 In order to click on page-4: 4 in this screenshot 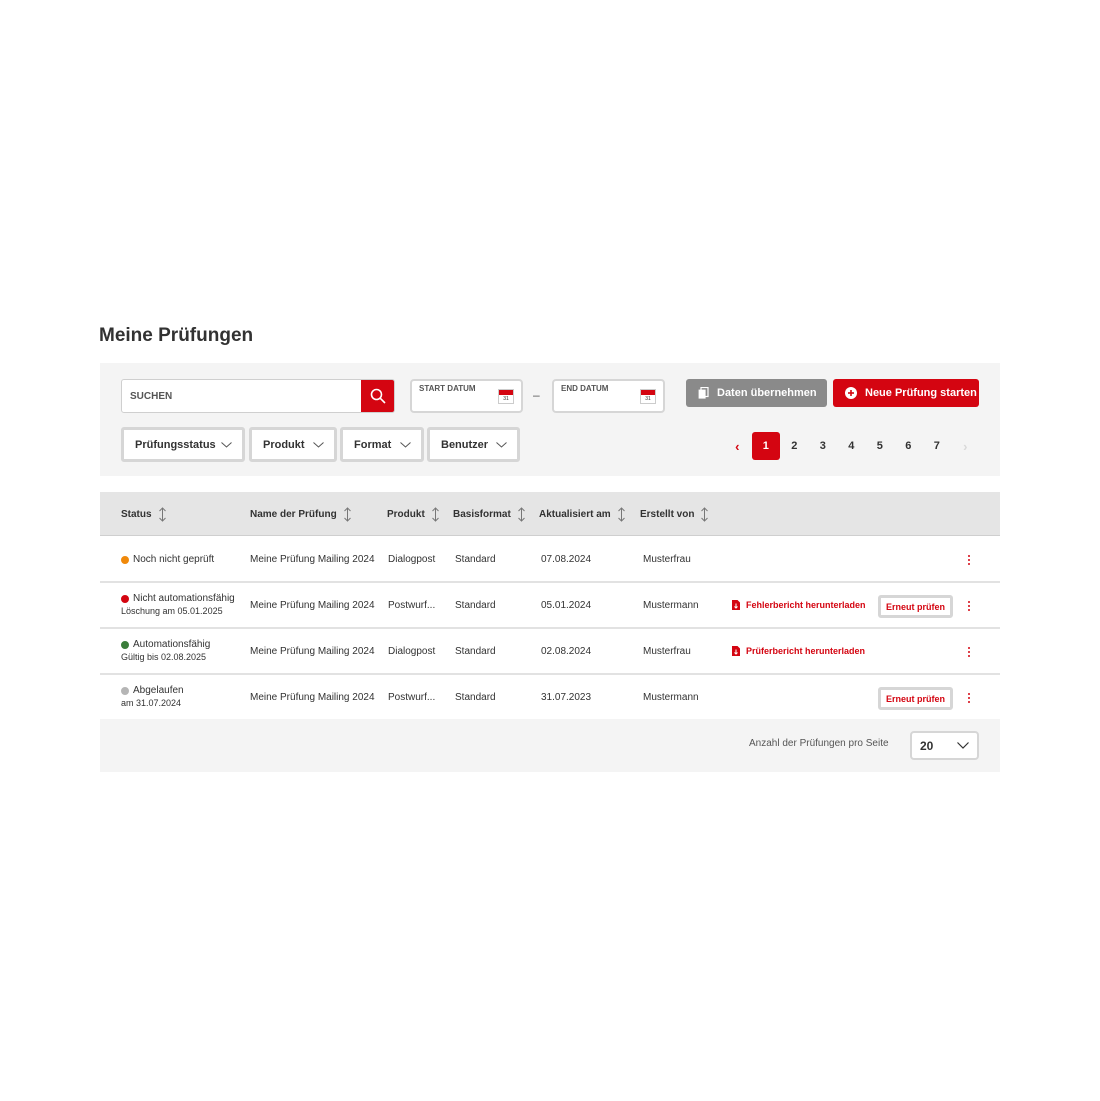, I will do `click(851, 446)`.